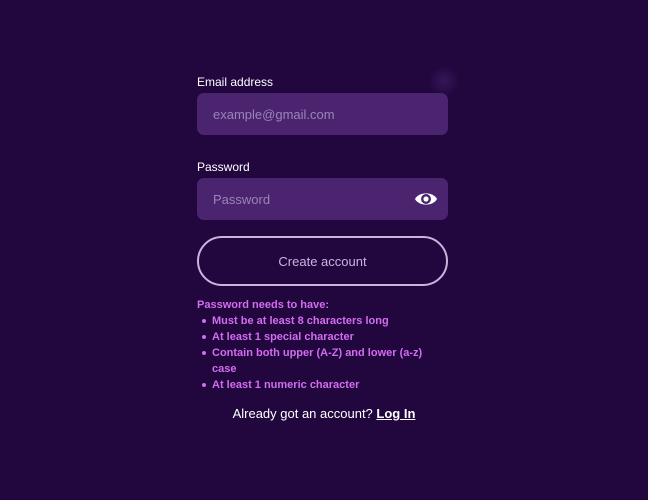 This screenshot has width=648, height=500. I want to click on requirement-item: At least 1 numeric character, so click(314, 385).